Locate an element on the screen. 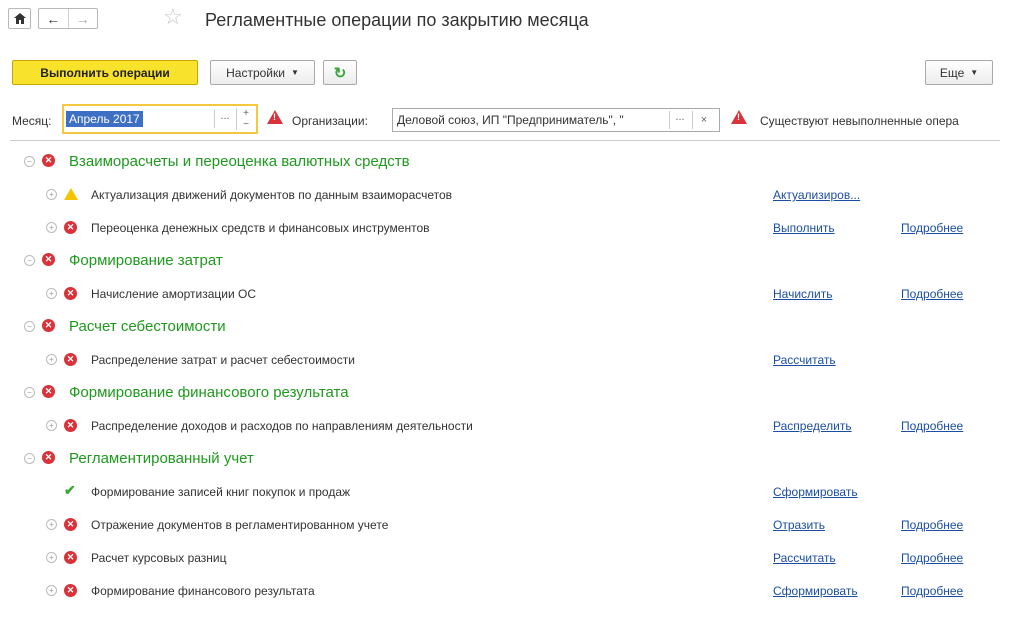 This screenshot has height=624, width=1024. forward-button: → is located at coordinates (83, 18).